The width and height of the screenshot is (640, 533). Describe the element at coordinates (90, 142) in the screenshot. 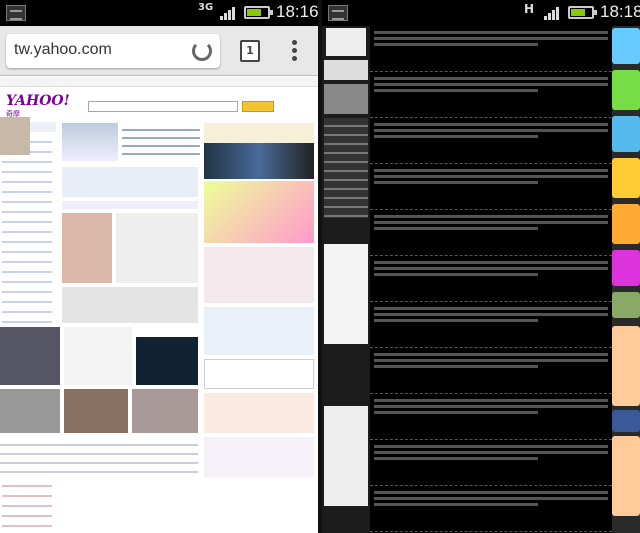

I see `news-photo` at that location.